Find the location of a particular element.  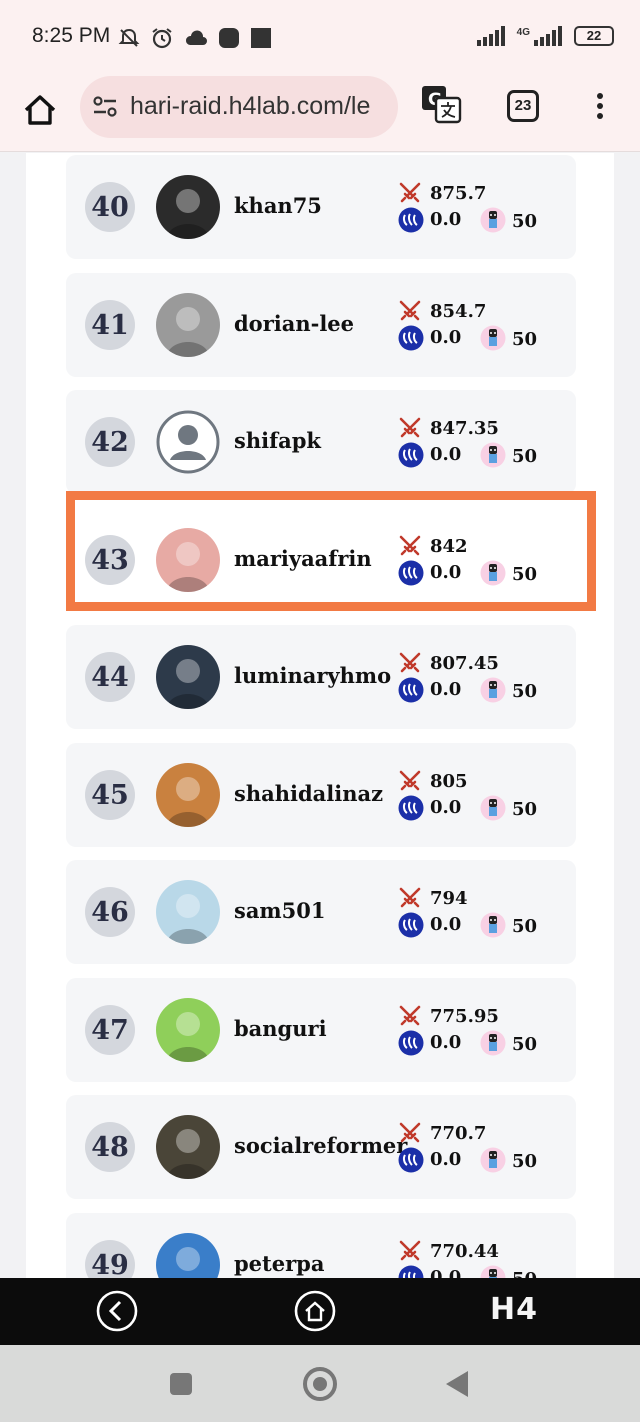

more-menu-icon is located at coordinates (600, 108).